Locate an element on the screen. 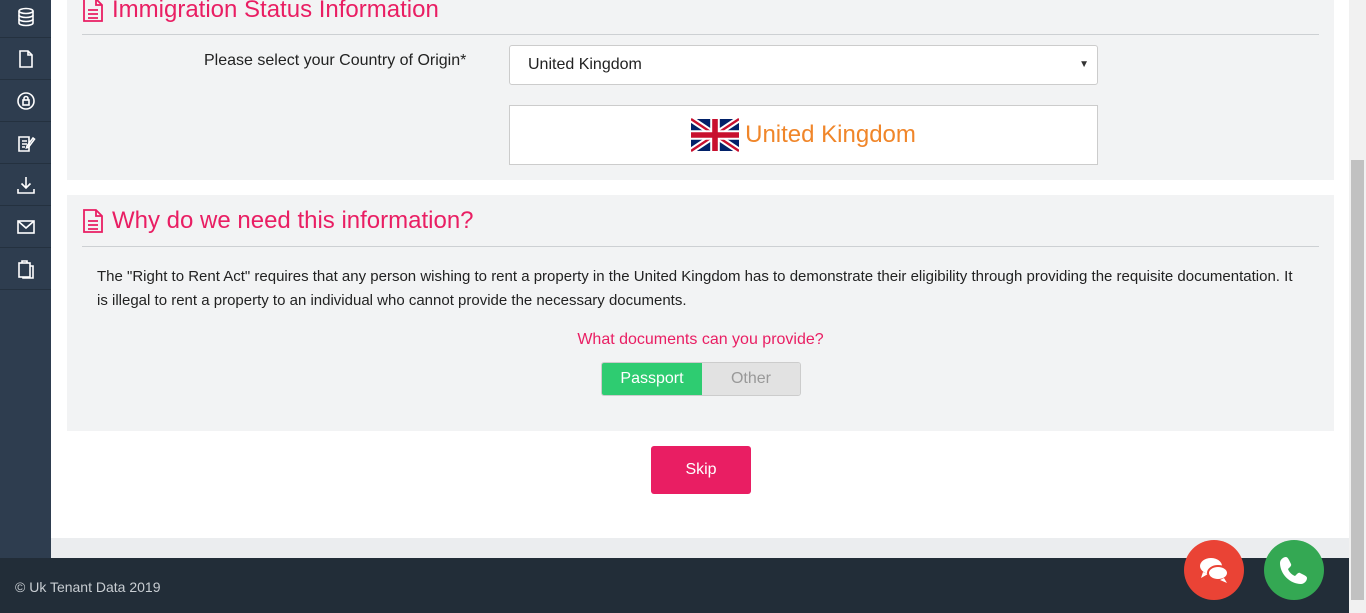 This screenshot has height=613, width=1366. caret-down-icon: ▼ is located at coordinates (1084, 64).